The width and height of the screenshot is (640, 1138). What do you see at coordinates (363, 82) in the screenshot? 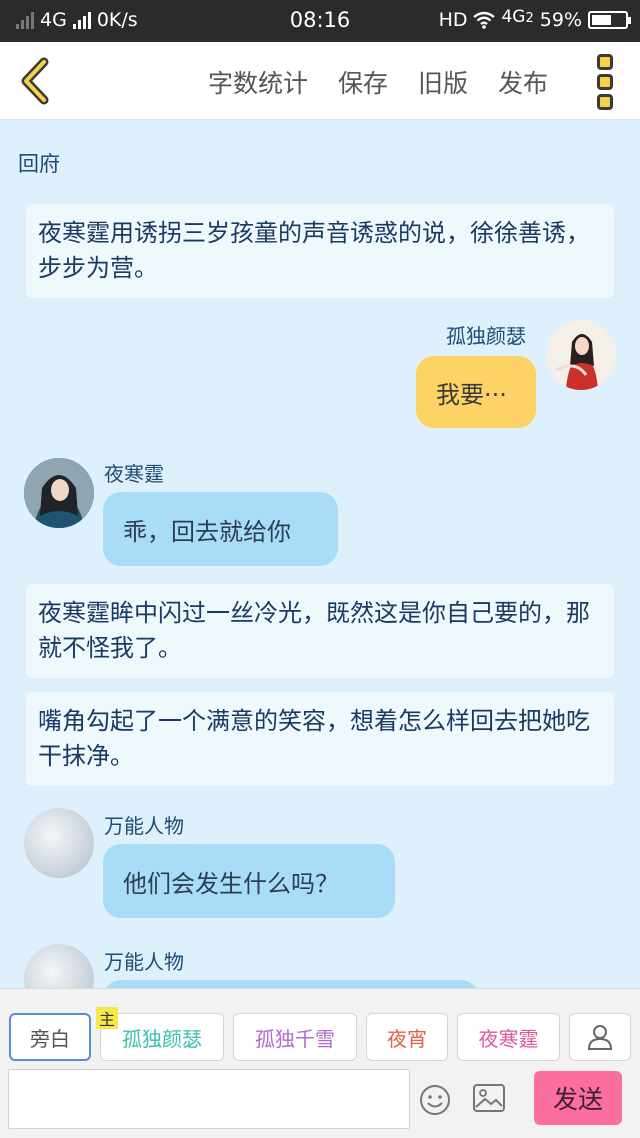
I see `save-button: 保存` at bounding box center [363, 82].